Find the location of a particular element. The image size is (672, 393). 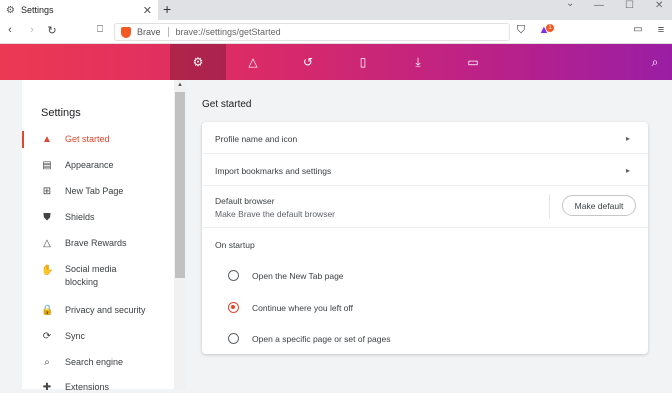

sidebar-item-new-tab-page: ⊞ New Tab Page is located at coordinates (98, 191).